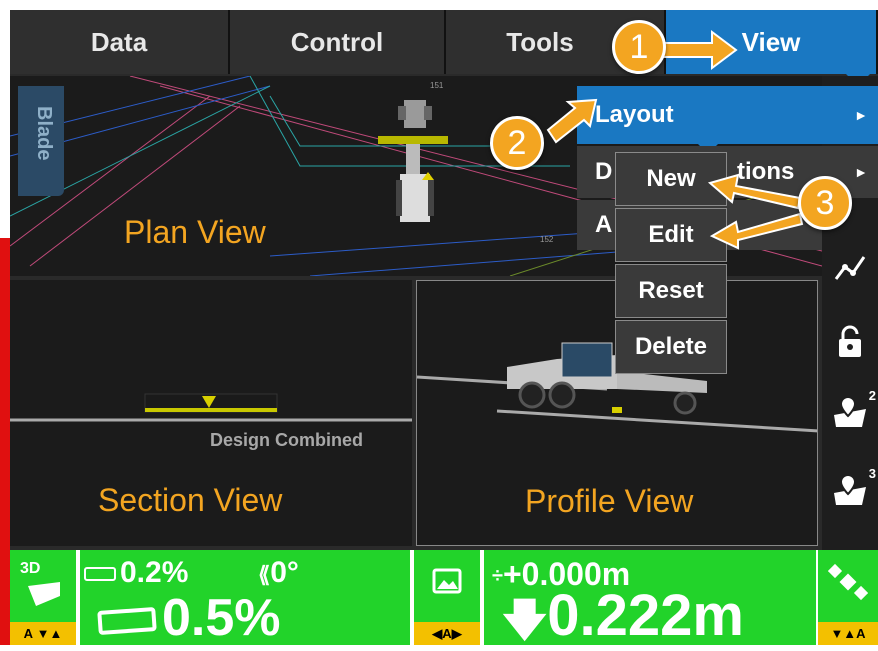 This screenshot has height=651, width=878. What do you see at coordinates (850, 268) in the screenshot?
I see `graph-icon` at bounding box center [850, 268].